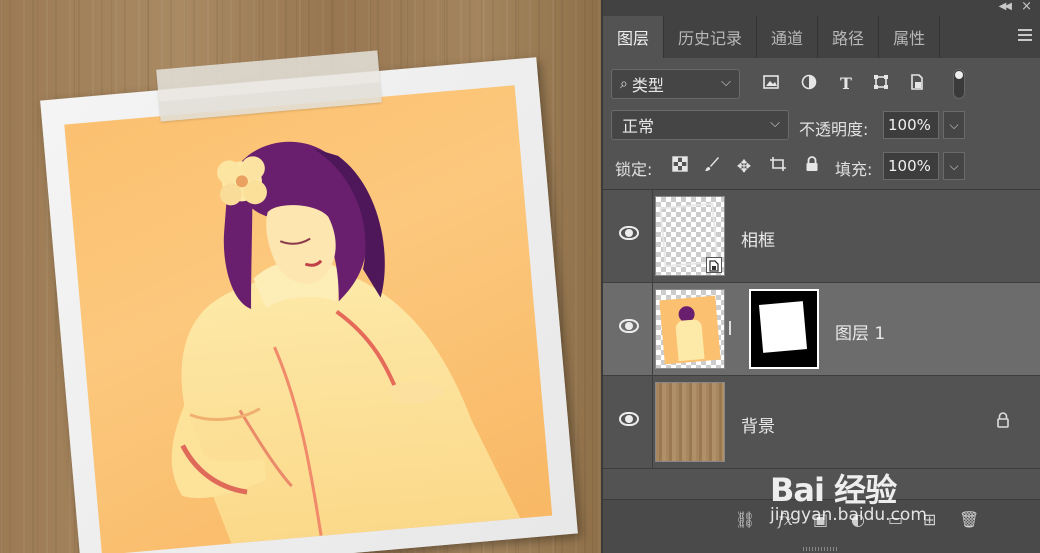  I want to click on watermark: Bai 经验 jingyan.baidu.com, so click(890, 497).